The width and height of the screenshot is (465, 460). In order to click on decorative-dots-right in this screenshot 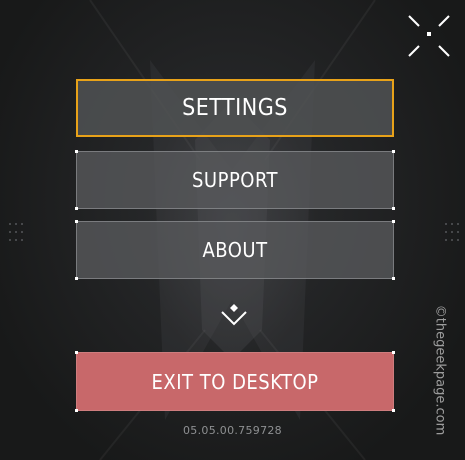, I will do `click(452, 232)`.